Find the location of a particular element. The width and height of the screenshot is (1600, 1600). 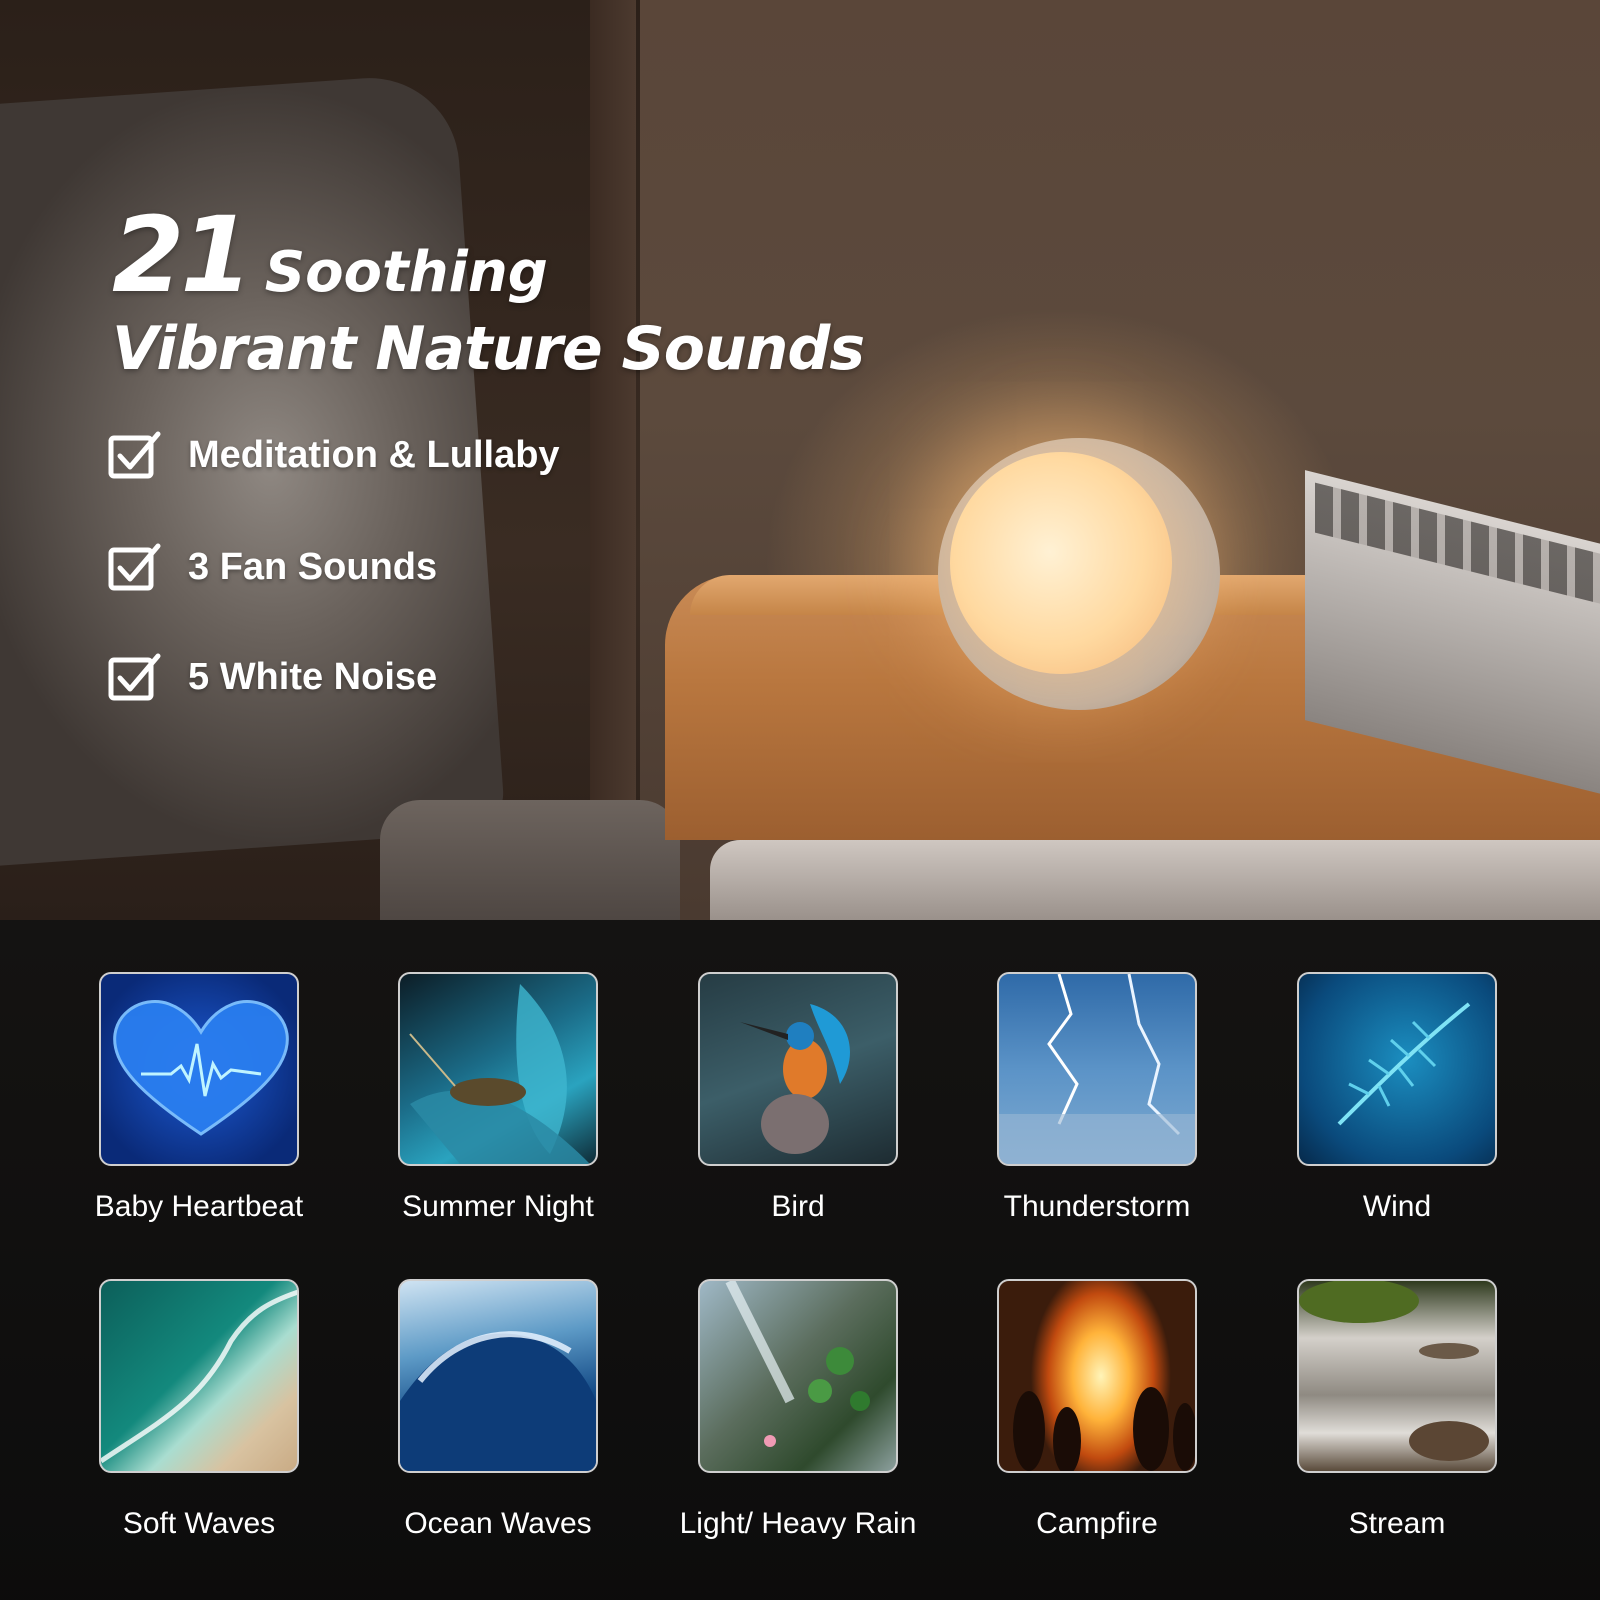

stream-rocks-icon is located at coordinates (1394, 1371).